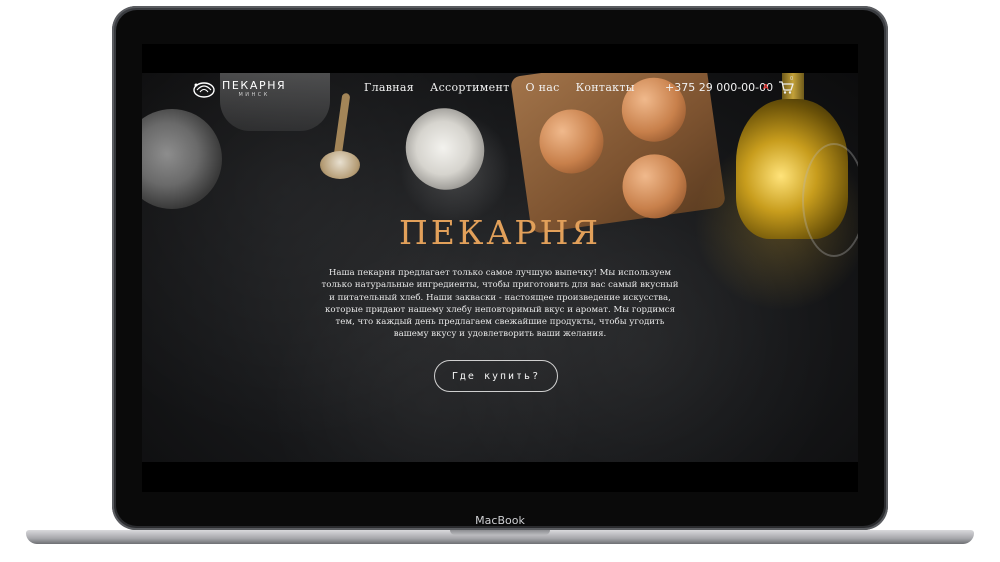 The height and width of the screenshot is (562, 1000). Describe the element at coordinates (719, 87) in the screenshot. I see `phone-link: +375 29 000-00-00` at that location.